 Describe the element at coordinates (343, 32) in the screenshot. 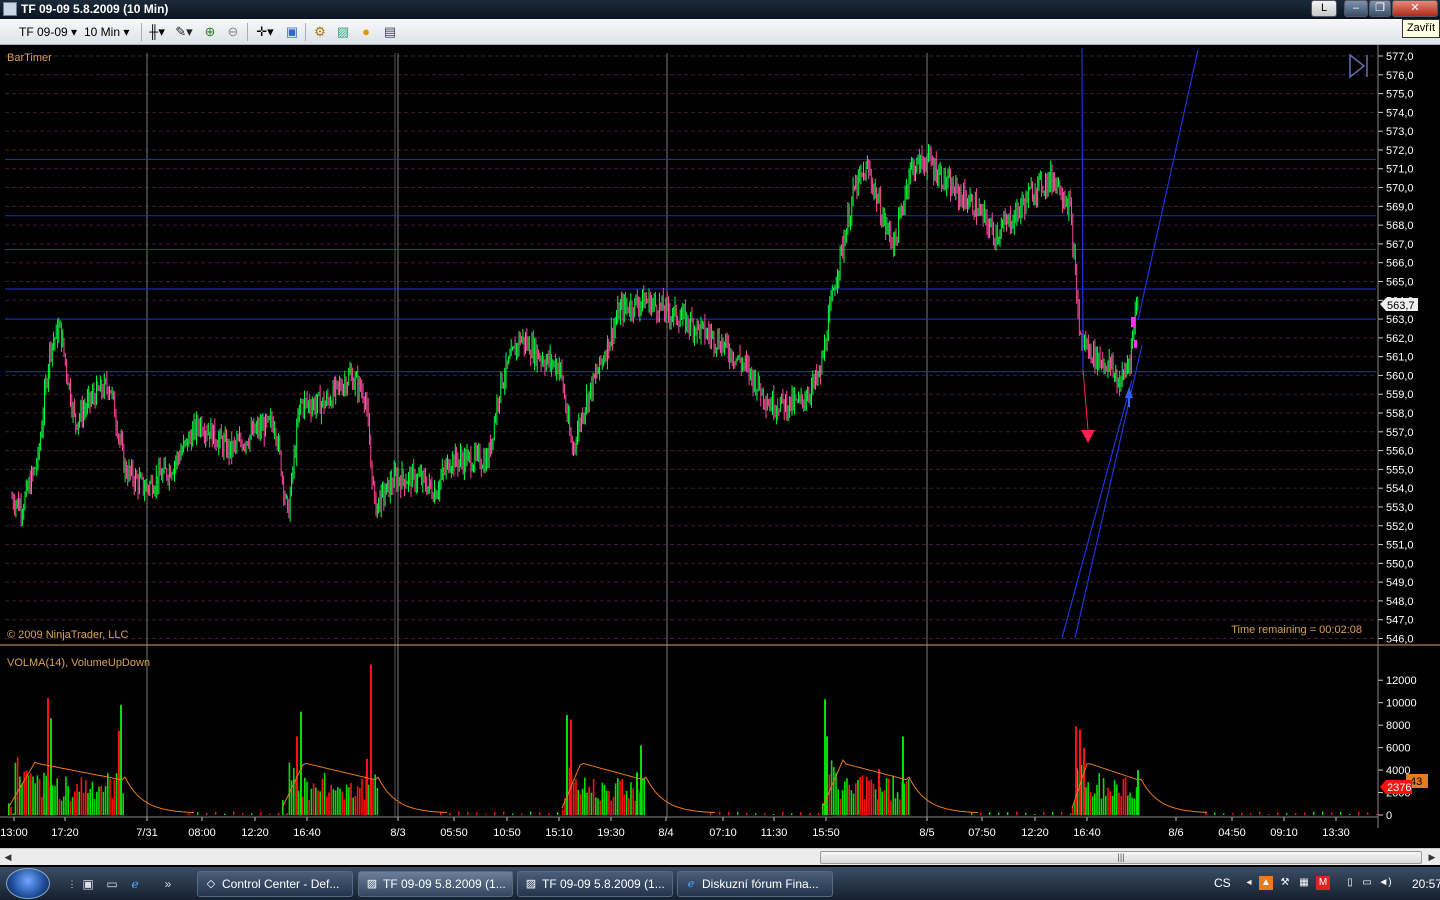

I see `indicator-icon: ▨` at that location.